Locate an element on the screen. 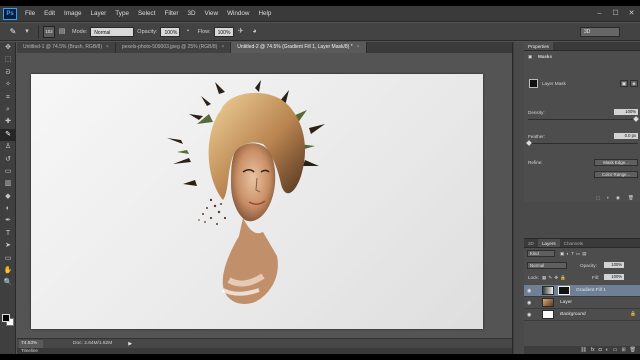  pressure-opacity-icon: ◔ is located at coordinates (187, 32).